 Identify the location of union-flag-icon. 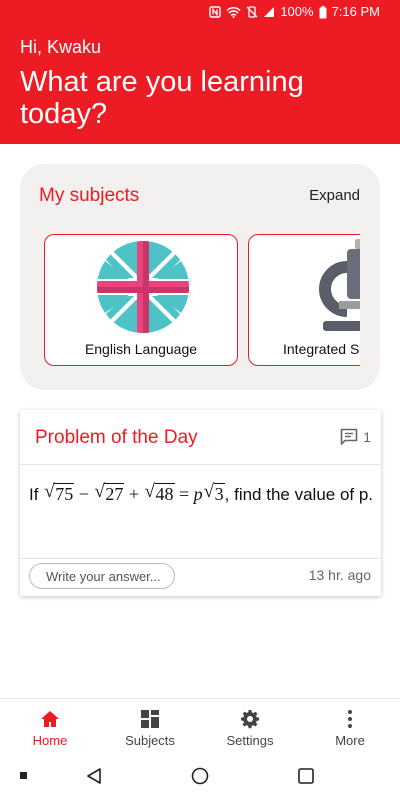
(143, 287).